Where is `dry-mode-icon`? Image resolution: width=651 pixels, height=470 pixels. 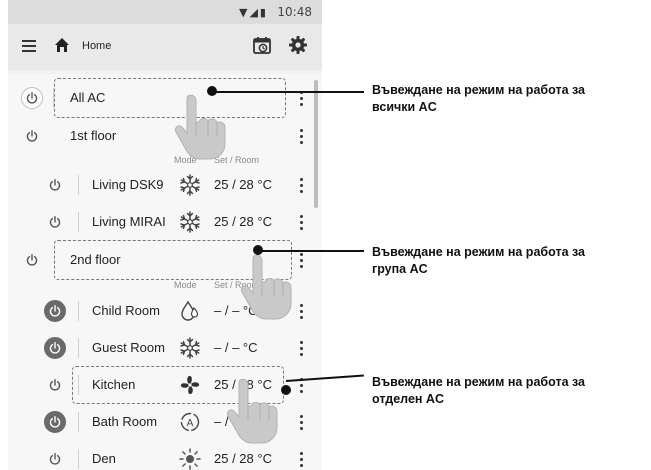
dry-mode-icon is located at coordinates (190, 311).